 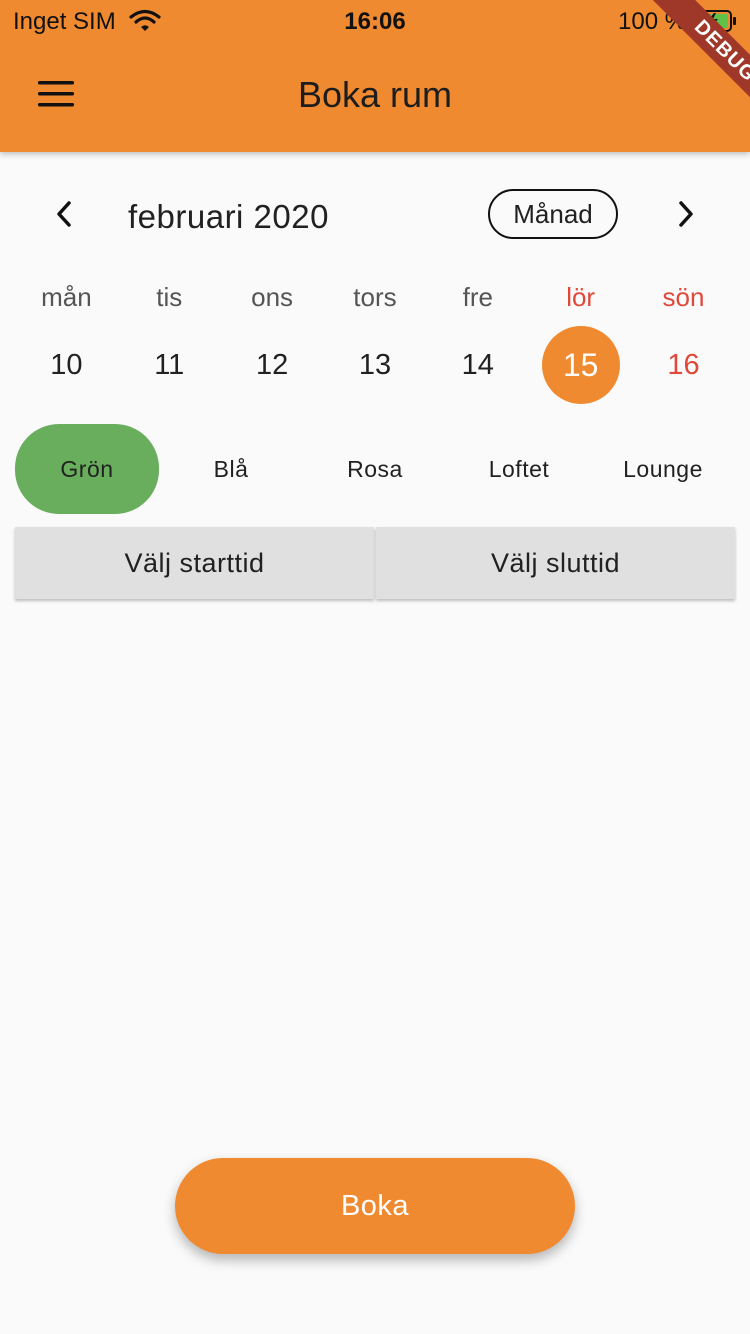 I want to click on day-number: 12, so click(x=272, y=364).